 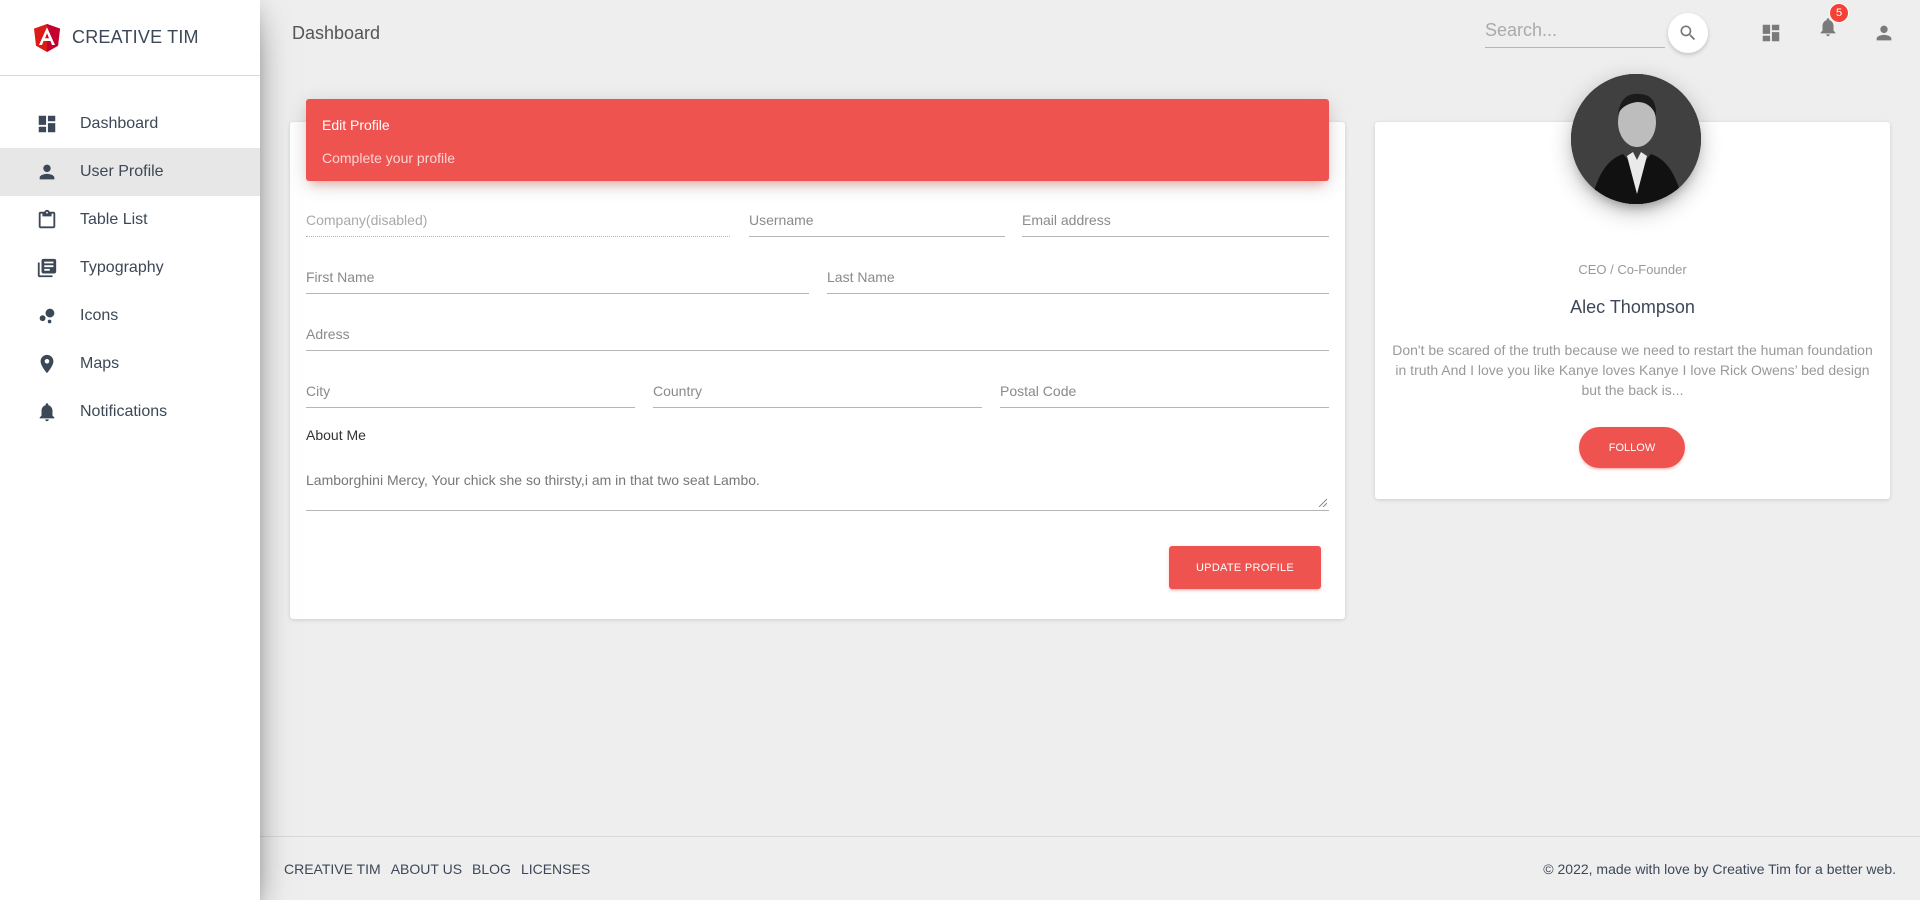 What do you see at coordinates (130, 364) in the screenshot?
I see `sidebar-item-maps: Maps` at bounding box center [130, 364].